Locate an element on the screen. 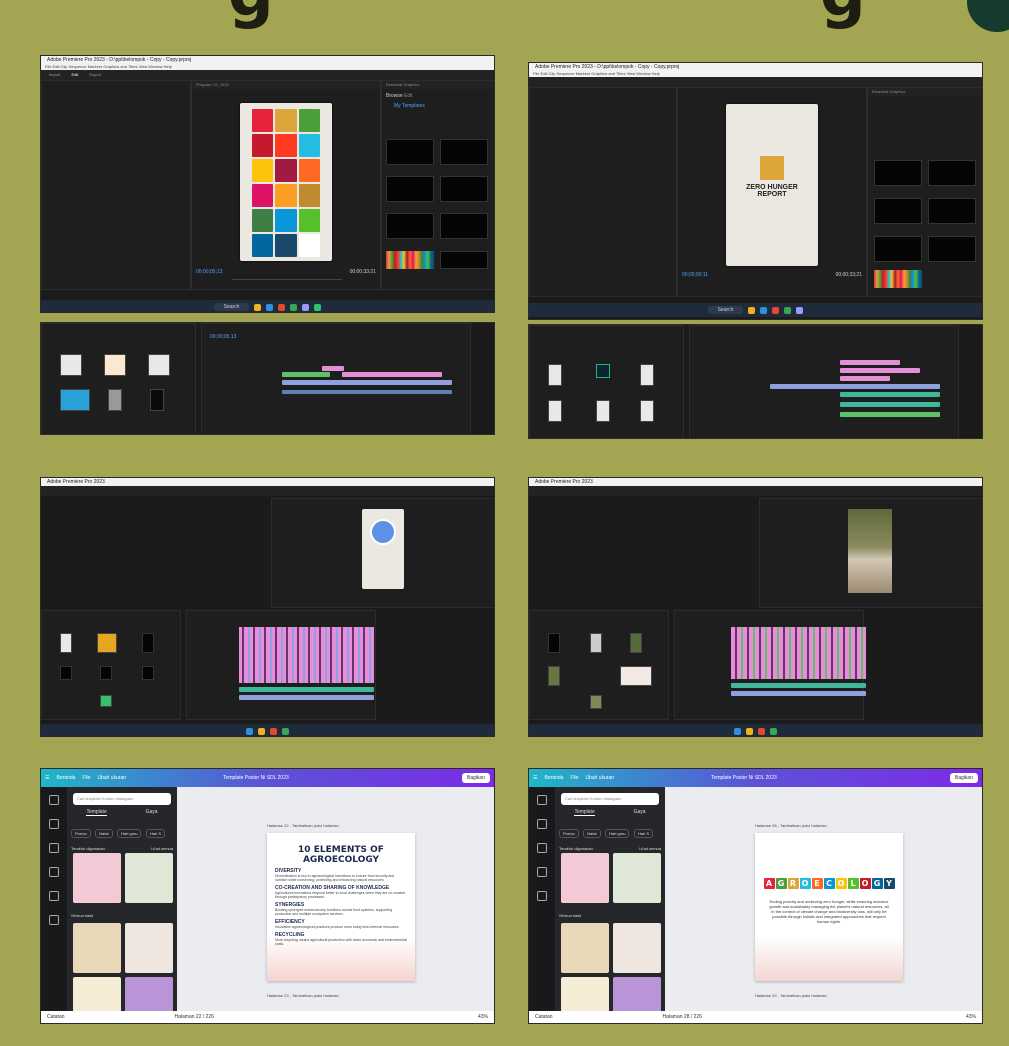 The height and width of the screenshot is (1046, 1009). template-search: Cari template Konten Instagram is located at coordinates (610, 799).